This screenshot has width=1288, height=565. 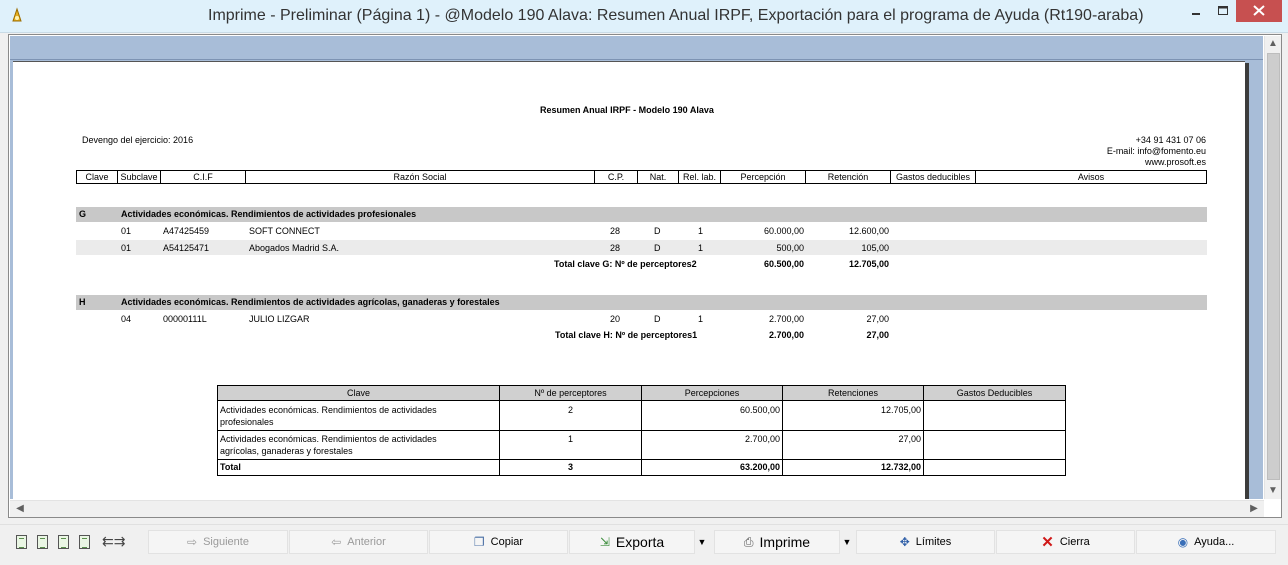 What do you see at coordinates (877, 319) in the screenshot?
I see `cell-retencion: 27,00` at bounding box center [877, 319].